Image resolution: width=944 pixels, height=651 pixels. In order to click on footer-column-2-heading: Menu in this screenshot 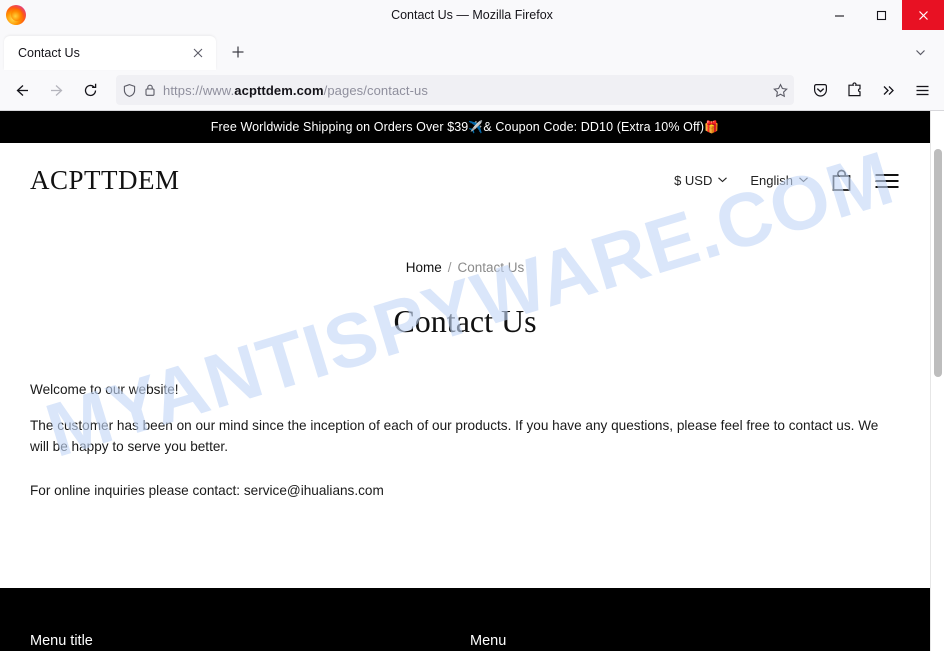, I will do `click(488, 641)`.